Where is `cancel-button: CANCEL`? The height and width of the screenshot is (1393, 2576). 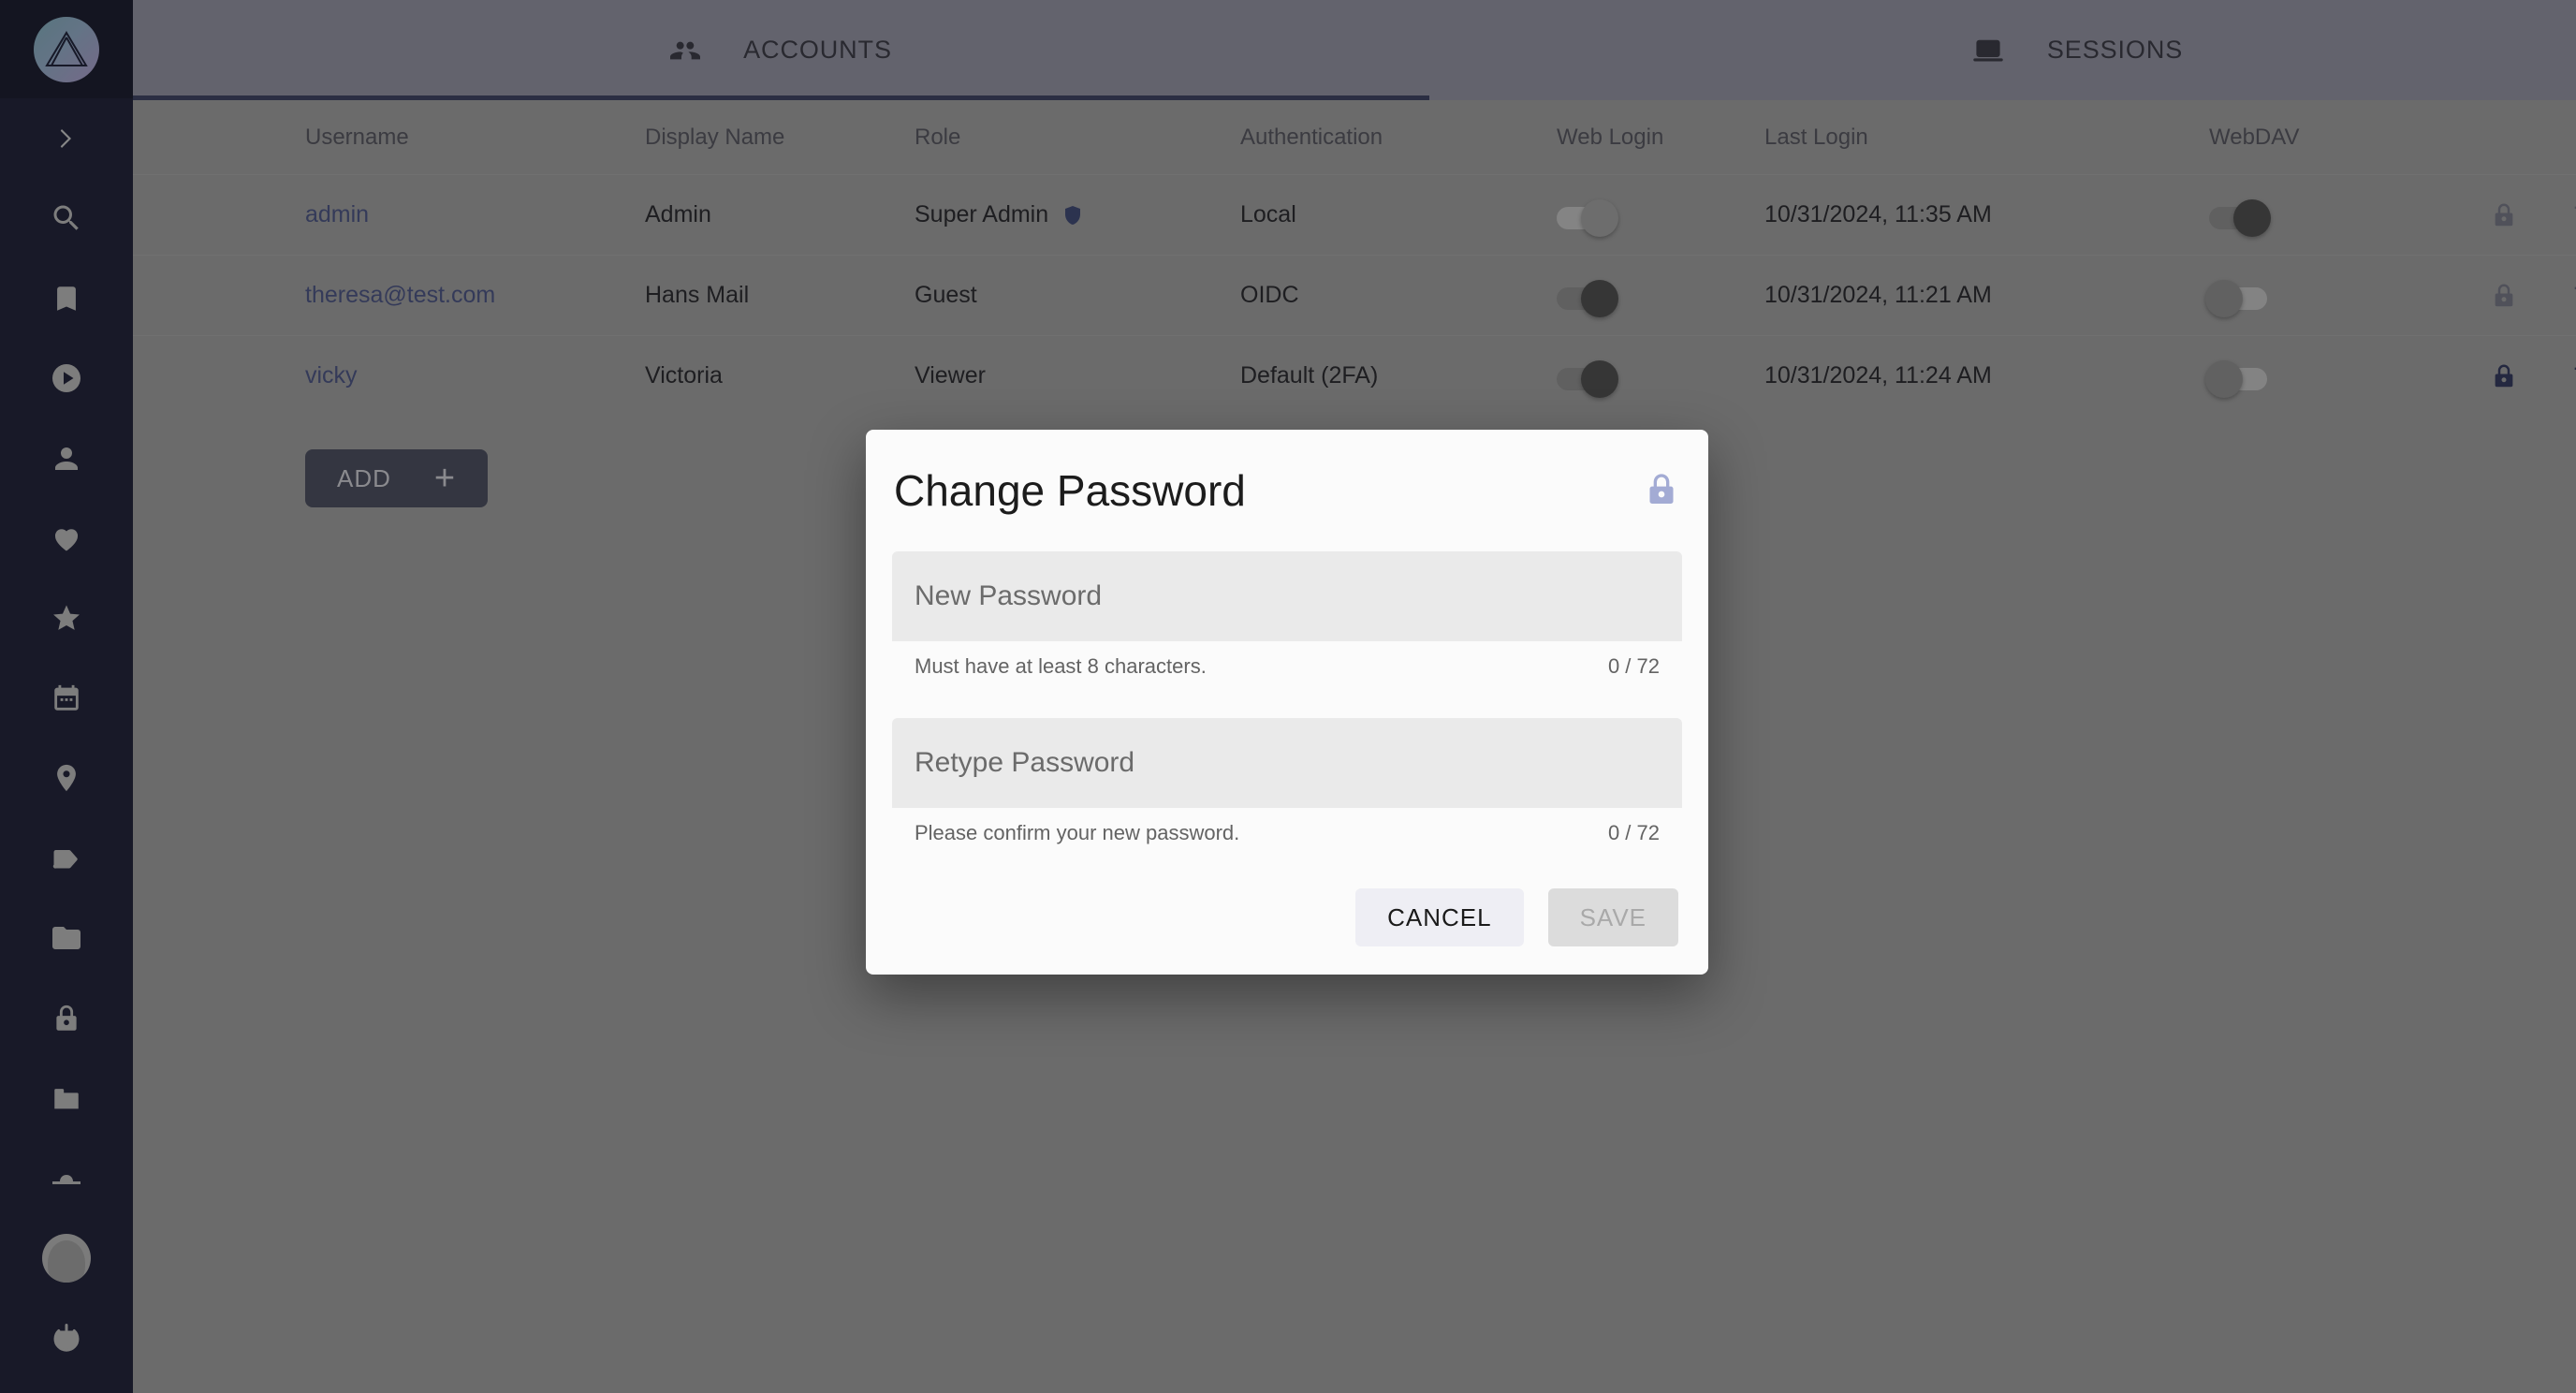
cancel-button: CANCEL is located at coordinates (1439, 917).